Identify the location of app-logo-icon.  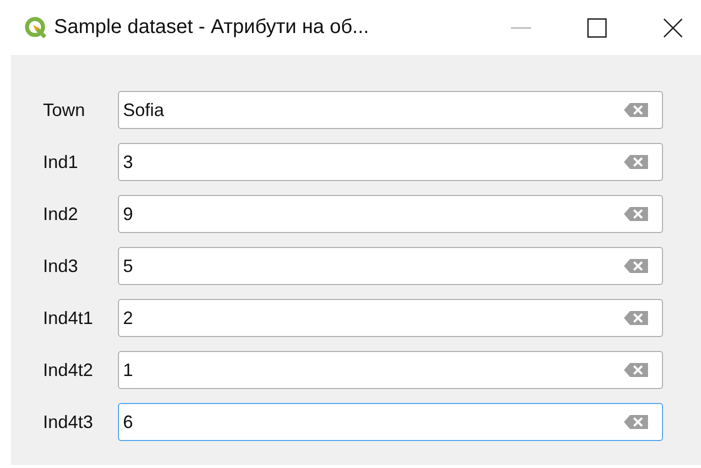
(36, 28).